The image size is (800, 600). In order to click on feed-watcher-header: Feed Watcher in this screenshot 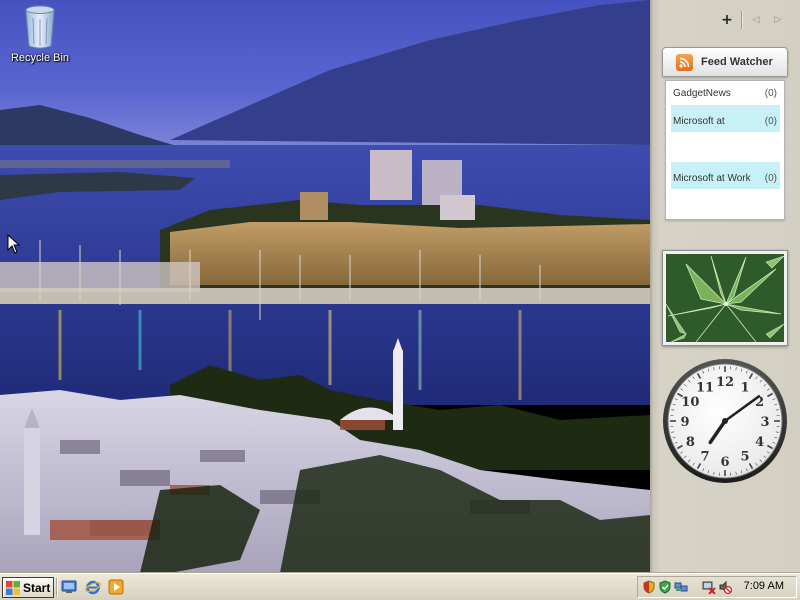, I will do `click(725, 62)`.